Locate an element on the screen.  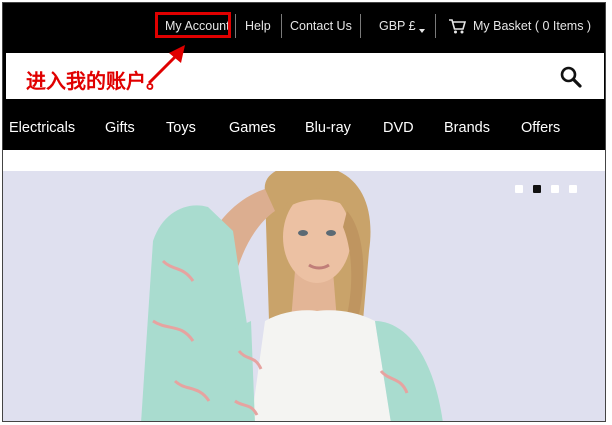
my-account-highlight is located at coordinates (193, 25).